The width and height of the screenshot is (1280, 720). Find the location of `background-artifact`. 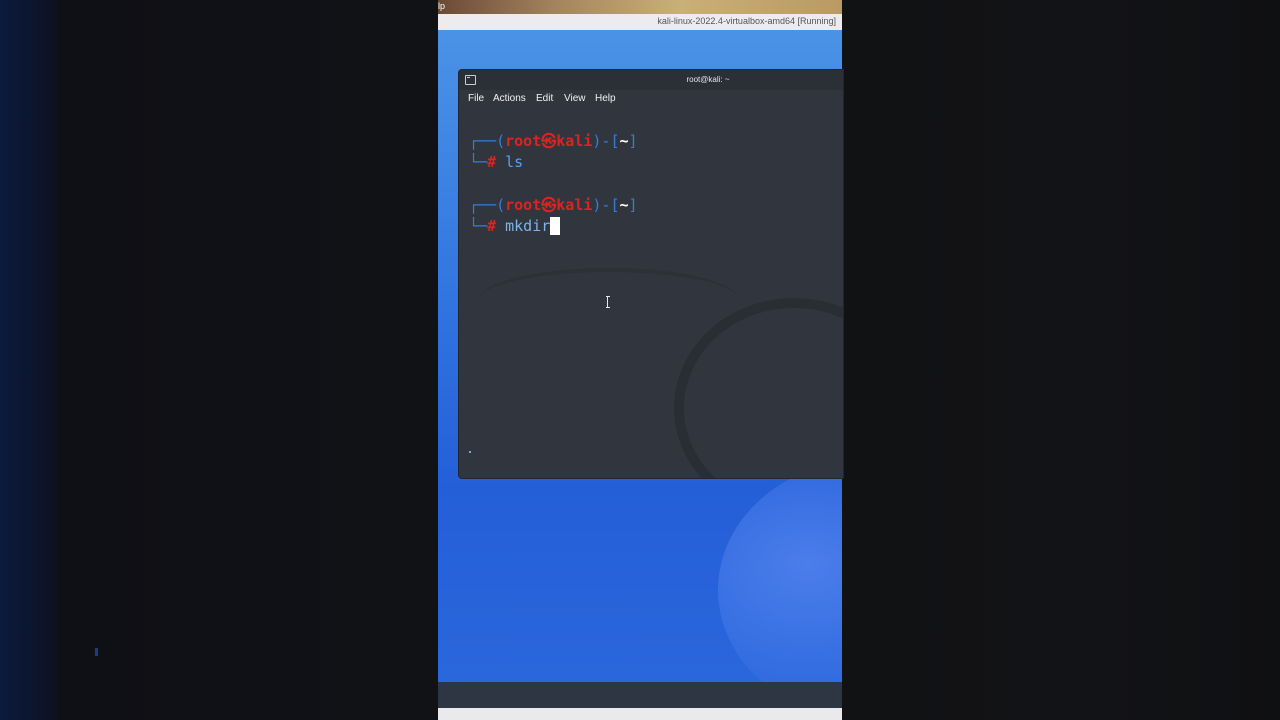

background-artifact is located at coordinates (96, 652).